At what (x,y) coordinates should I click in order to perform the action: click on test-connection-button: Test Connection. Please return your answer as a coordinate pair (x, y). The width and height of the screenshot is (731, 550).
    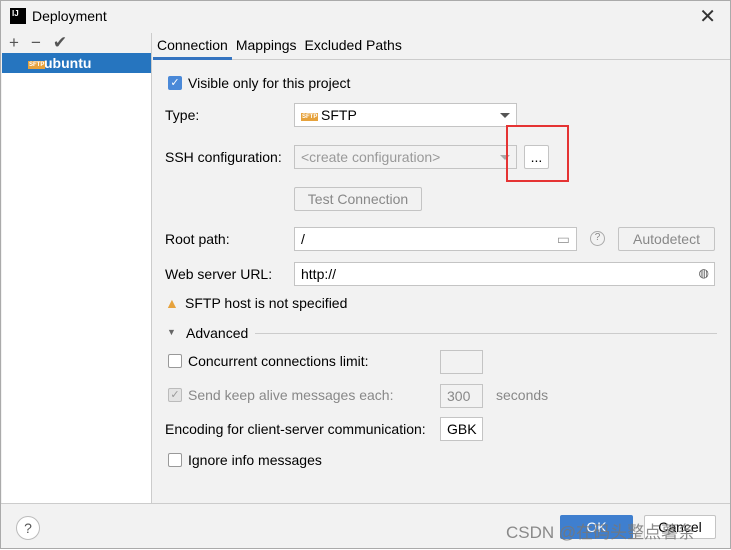
    Looking at the image, I should click on (358, 199).